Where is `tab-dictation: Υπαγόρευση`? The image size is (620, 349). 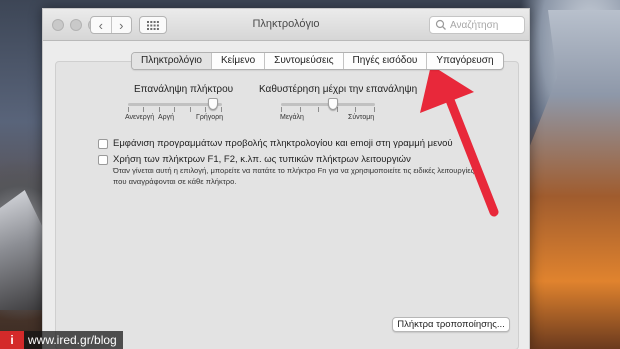 tab-dictation: Υπαγόρευση is located at coordinates (464, 61).